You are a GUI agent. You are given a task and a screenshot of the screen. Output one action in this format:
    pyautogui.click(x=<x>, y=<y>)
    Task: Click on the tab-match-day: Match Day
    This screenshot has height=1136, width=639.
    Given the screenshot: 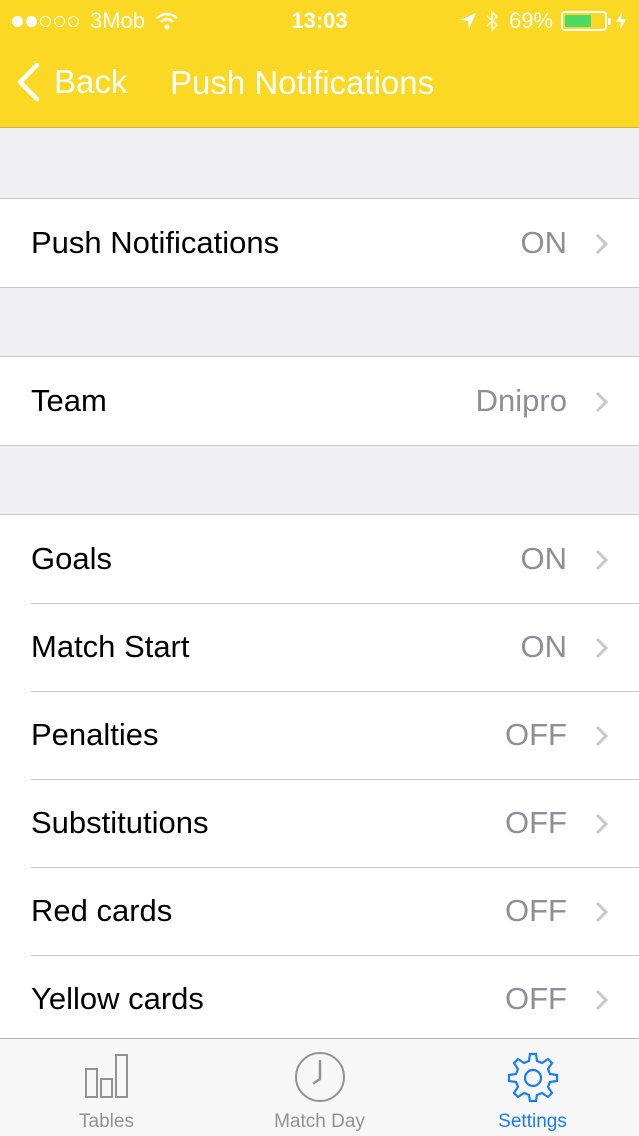 What is the action you would take?
    pyautogui.click(x=319, y=1087)
    